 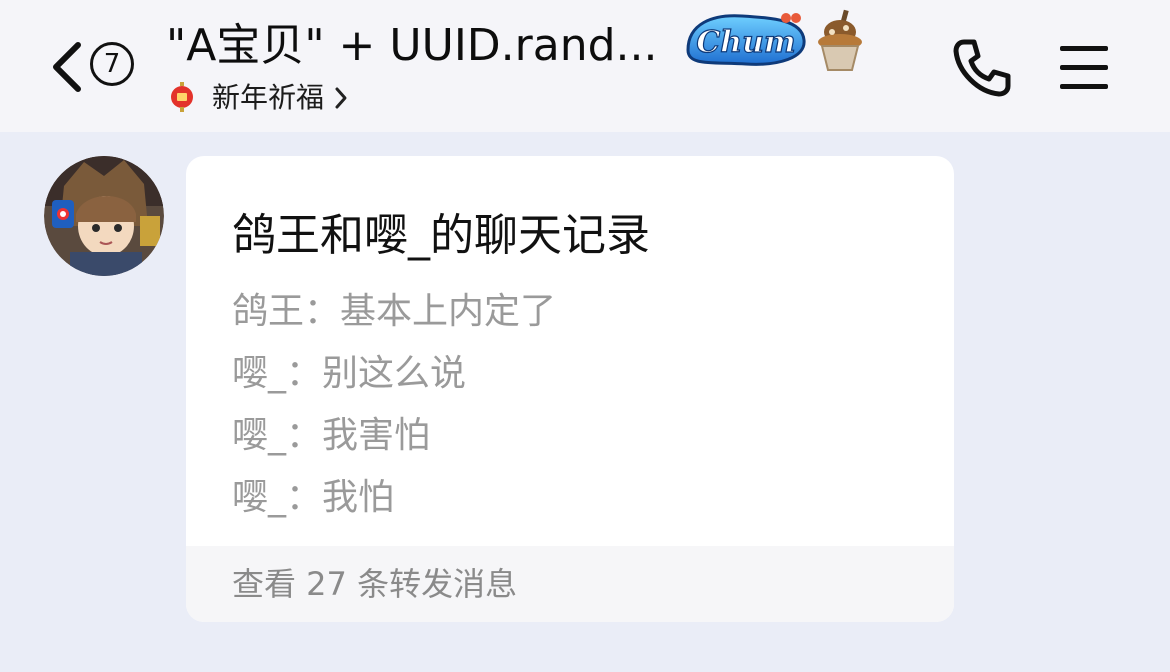 What do you see at coordinates (331, 435) in the screenshot?
I see `forward-preview-line: 嘤_：我害怕` at bounding box center [331, 435].